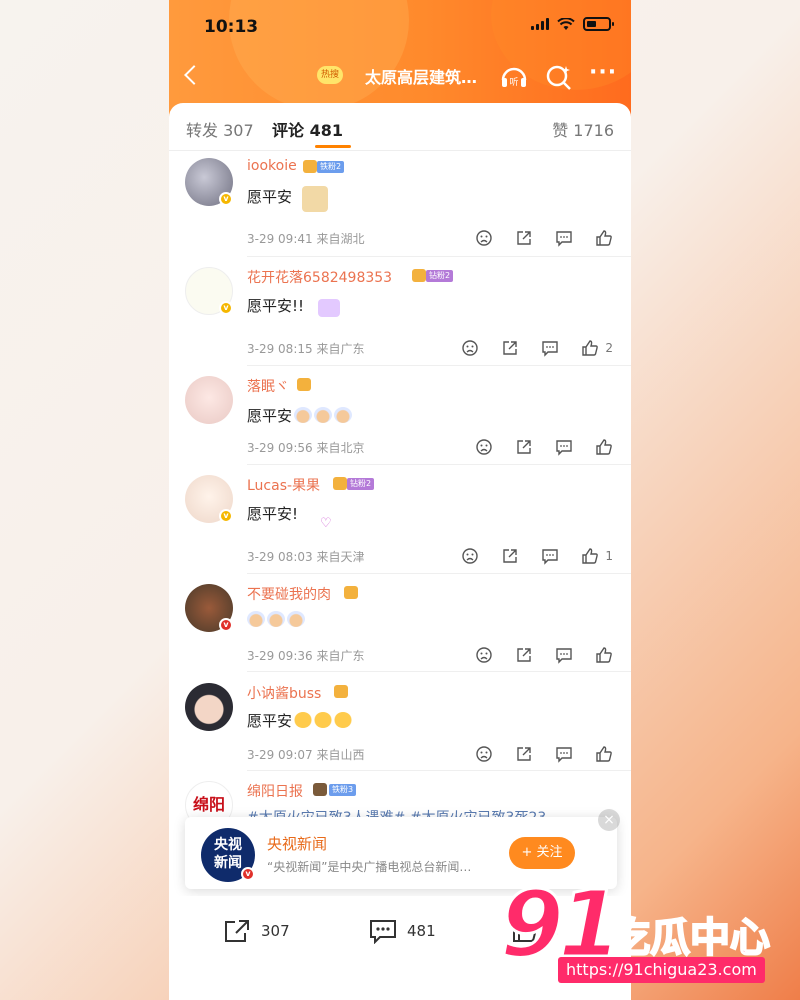  What do you see at coordinates (542, 853) in the screenshot?
I see `follow-button: + 关注` at bounding box center [542, 853].